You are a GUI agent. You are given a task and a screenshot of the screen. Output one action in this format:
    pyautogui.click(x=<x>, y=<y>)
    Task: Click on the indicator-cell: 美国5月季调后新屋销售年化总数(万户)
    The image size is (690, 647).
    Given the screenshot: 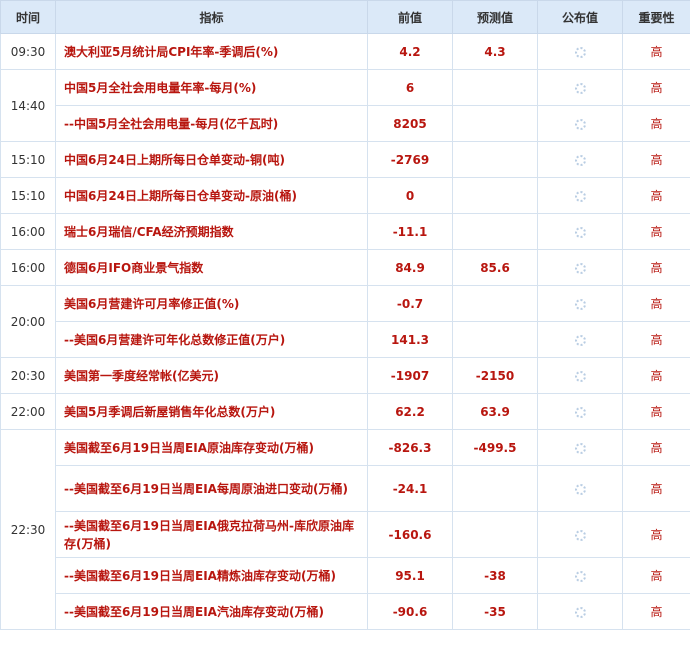 What is the action you would take?
    pyautogui.click(x=211, y=411)
    